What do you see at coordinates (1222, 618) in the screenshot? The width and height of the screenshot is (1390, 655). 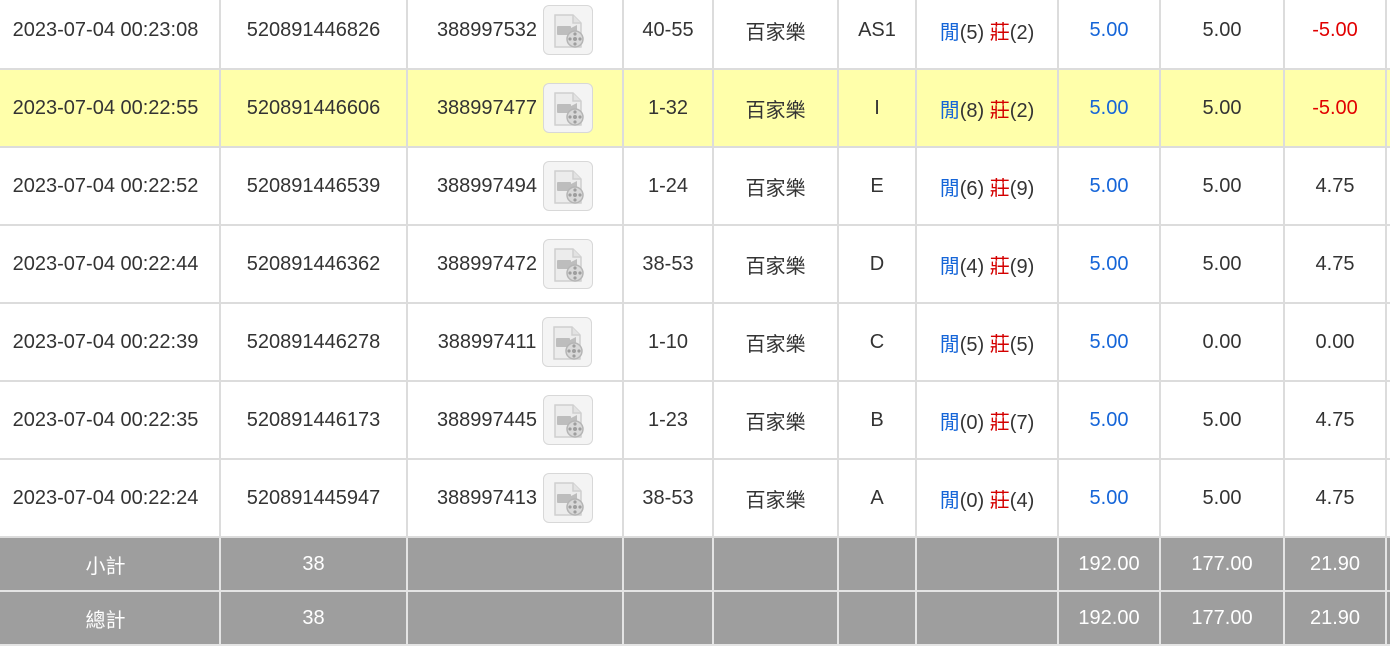 I see `summary-valid-cell: 177.00` at bounding box center [1222, 618].